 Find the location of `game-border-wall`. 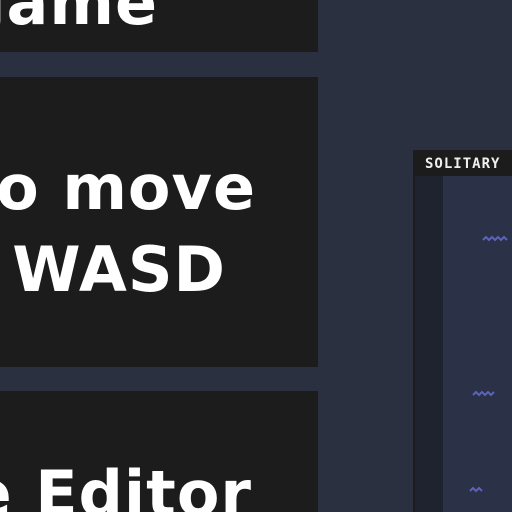

game-border-wall is located at coordinates (429, 344).